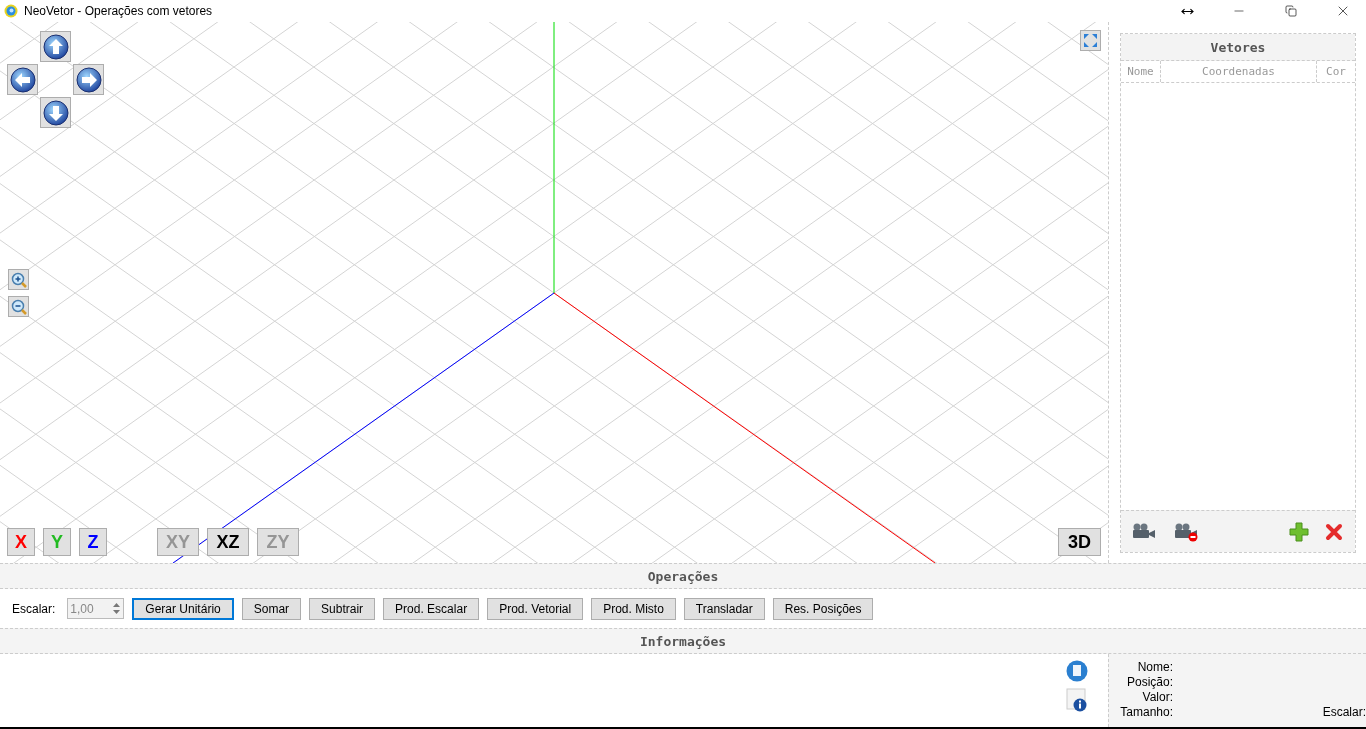  I want to click on operation-button: Prod. Escalar, so click(431, 608).